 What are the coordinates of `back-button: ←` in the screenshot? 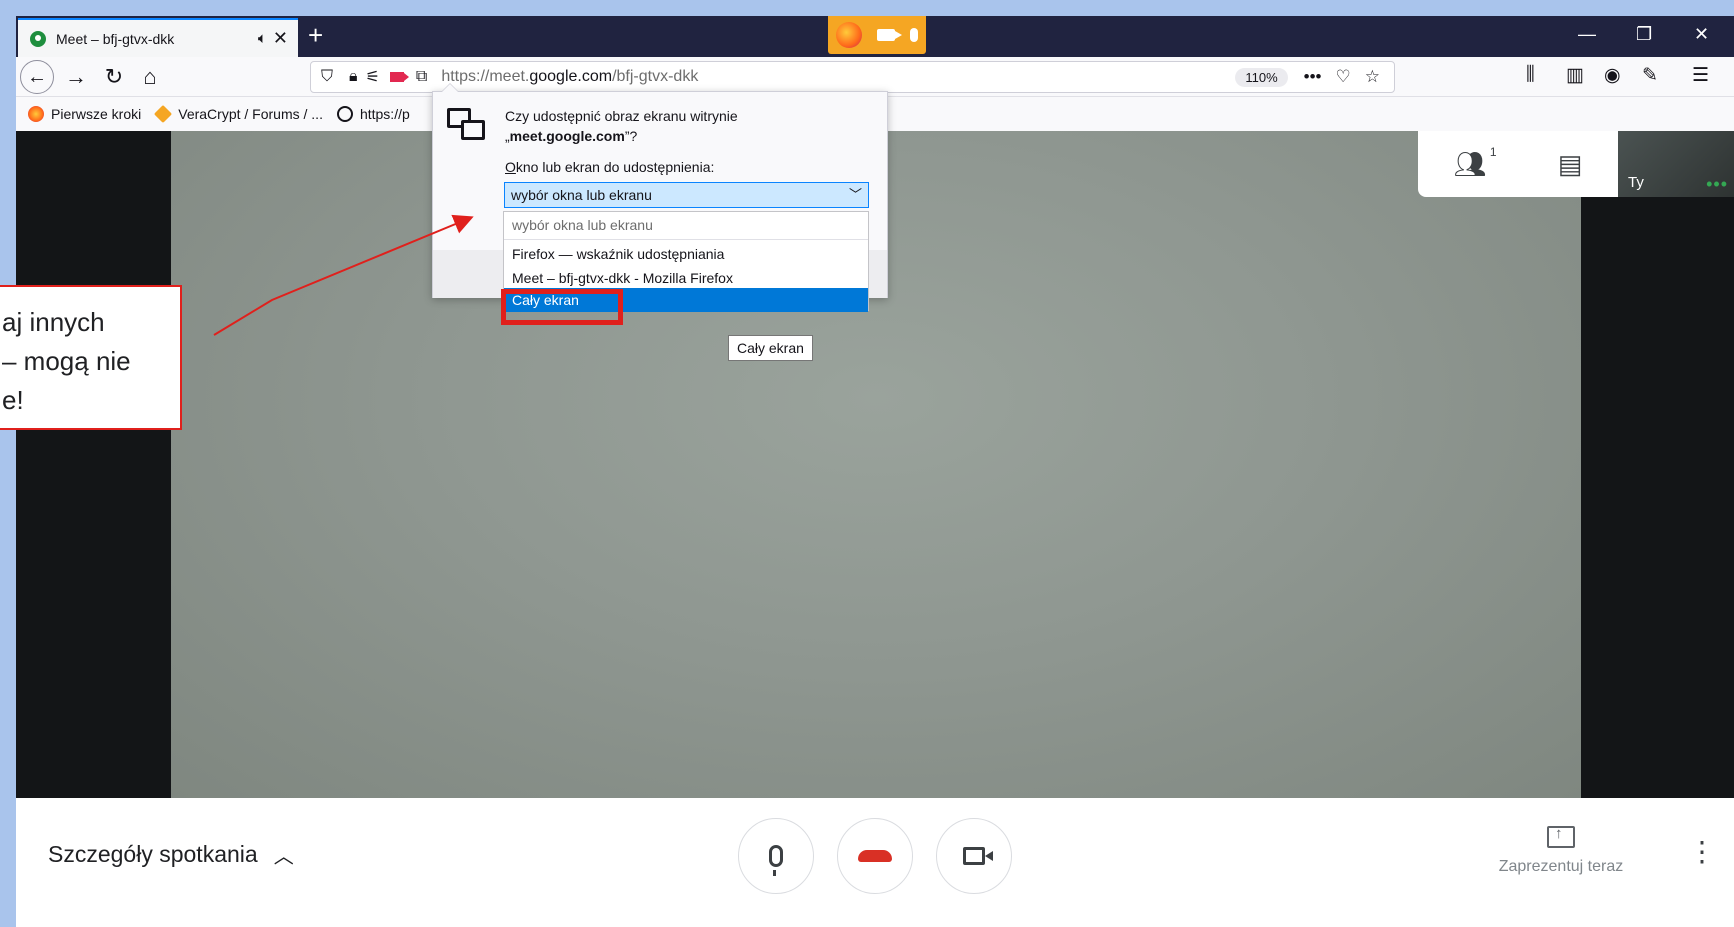 It's located at (37, 77).